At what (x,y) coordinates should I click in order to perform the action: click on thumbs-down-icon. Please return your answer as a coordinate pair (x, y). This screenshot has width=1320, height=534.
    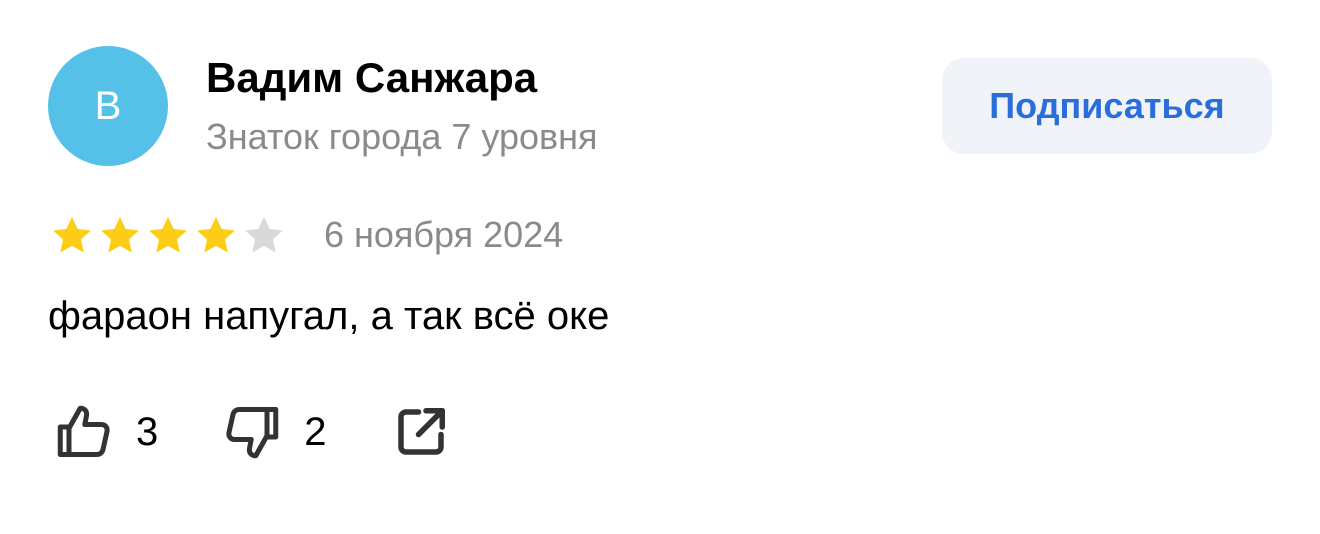
    Looking at the image, I should click on (252, 433).